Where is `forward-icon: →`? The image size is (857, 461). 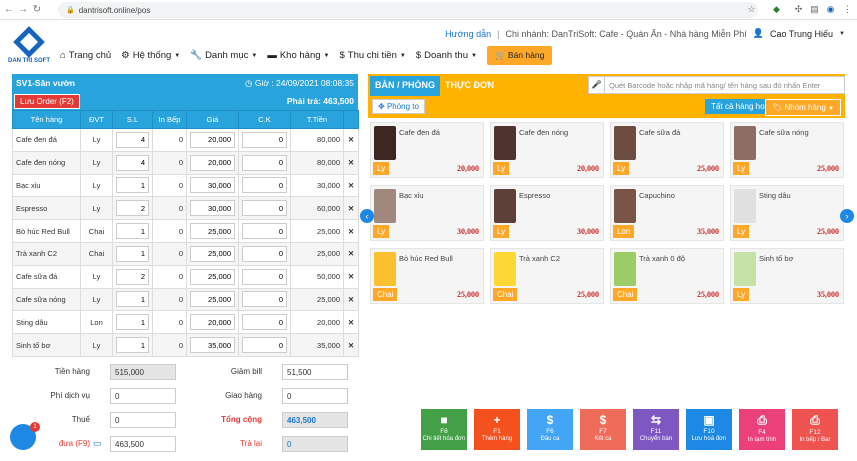
forward-icon: → is located at coordinates (23, 9).